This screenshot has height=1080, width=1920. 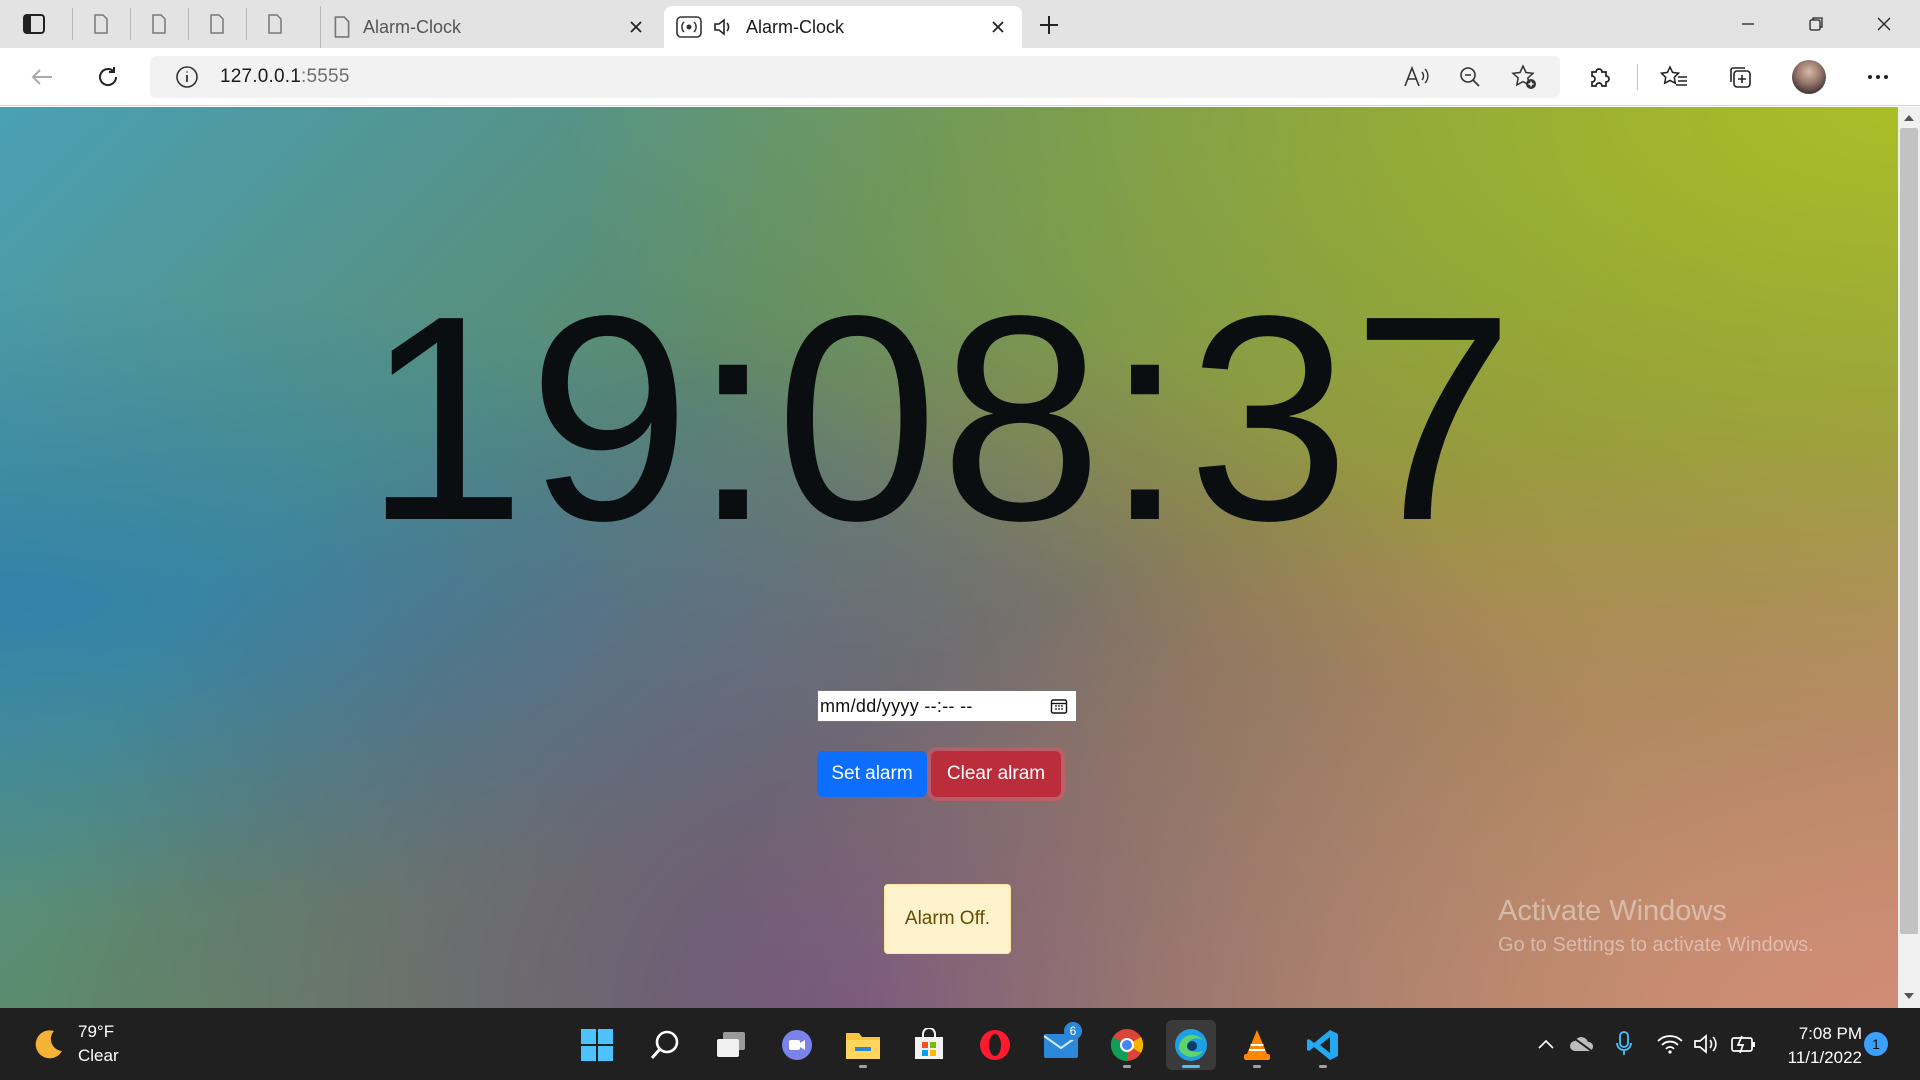 What do you see at coordinates (1624, 1044) in the screenshot?
I see `microphone-button` at bounding box center [1624, 1044].